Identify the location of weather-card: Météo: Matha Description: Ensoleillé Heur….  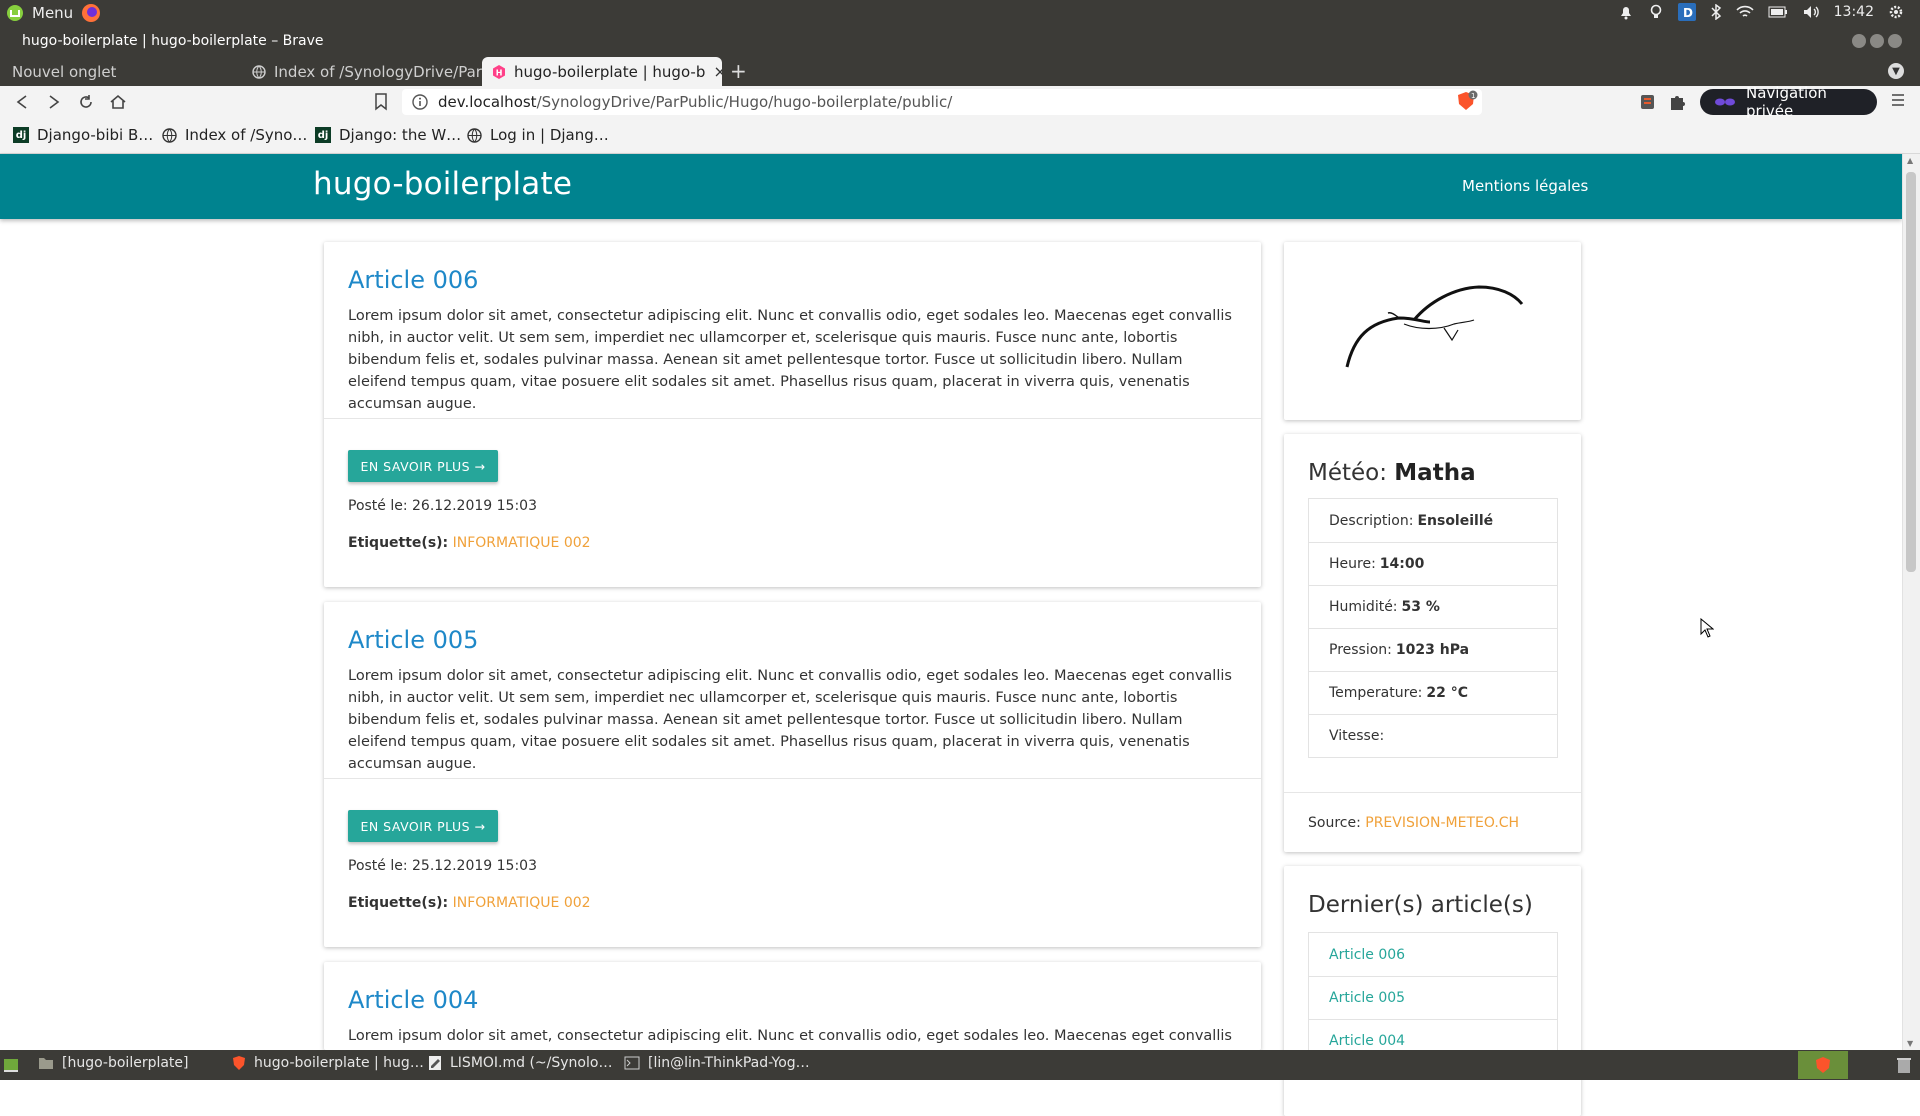
(1432, 643).